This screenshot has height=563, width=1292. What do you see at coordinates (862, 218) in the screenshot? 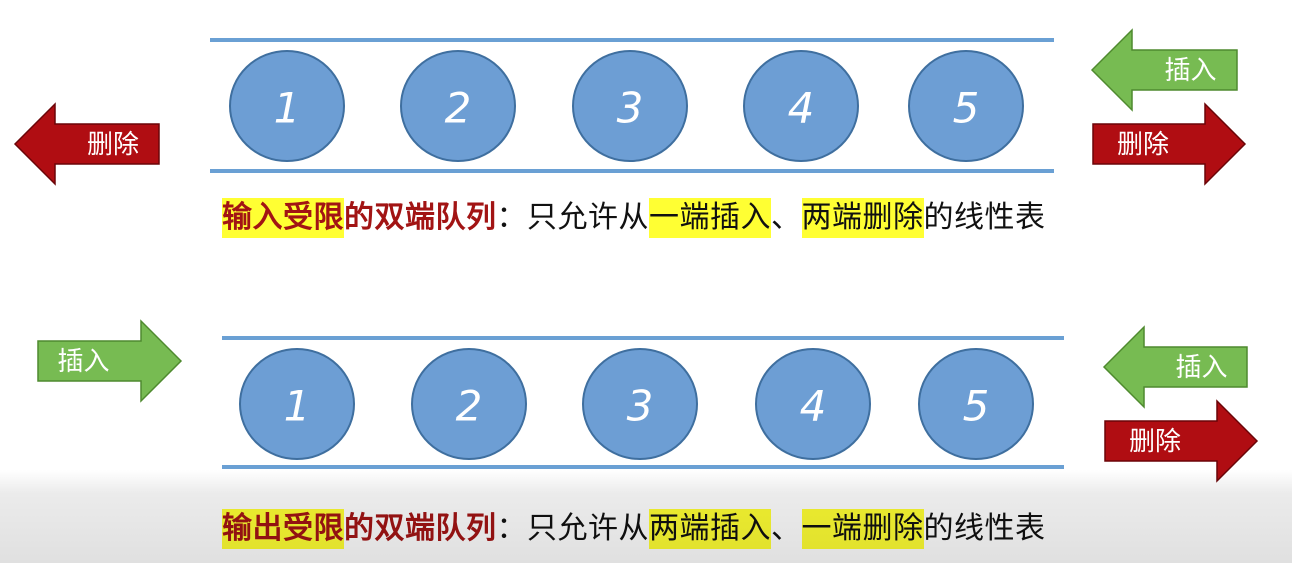
I see `caption-highlight-delete: 两端删除` at bounding box center [862, 218].